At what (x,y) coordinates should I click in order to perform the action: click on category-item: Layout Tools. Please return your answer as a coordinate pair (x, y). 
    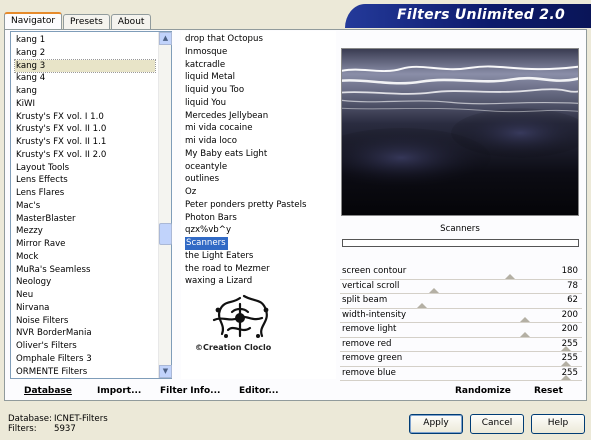
    Looking at the image, I should click on (85, 168).